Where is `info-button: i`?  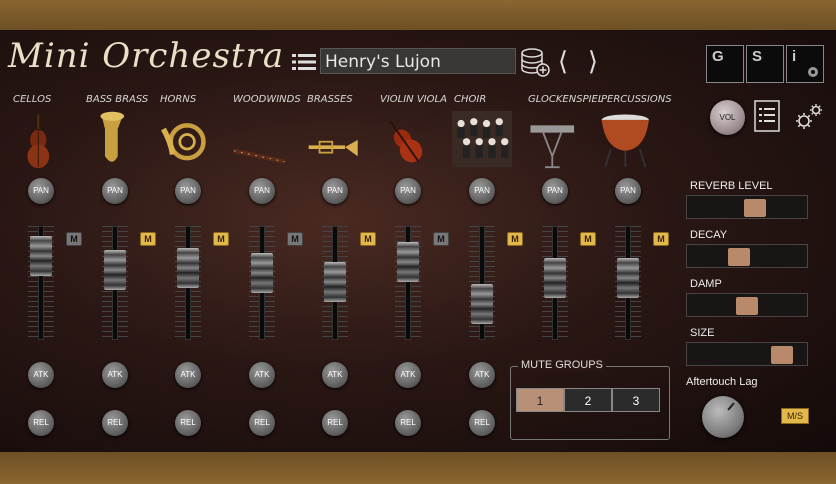
info-button: i is located at coordinates (805, 64).